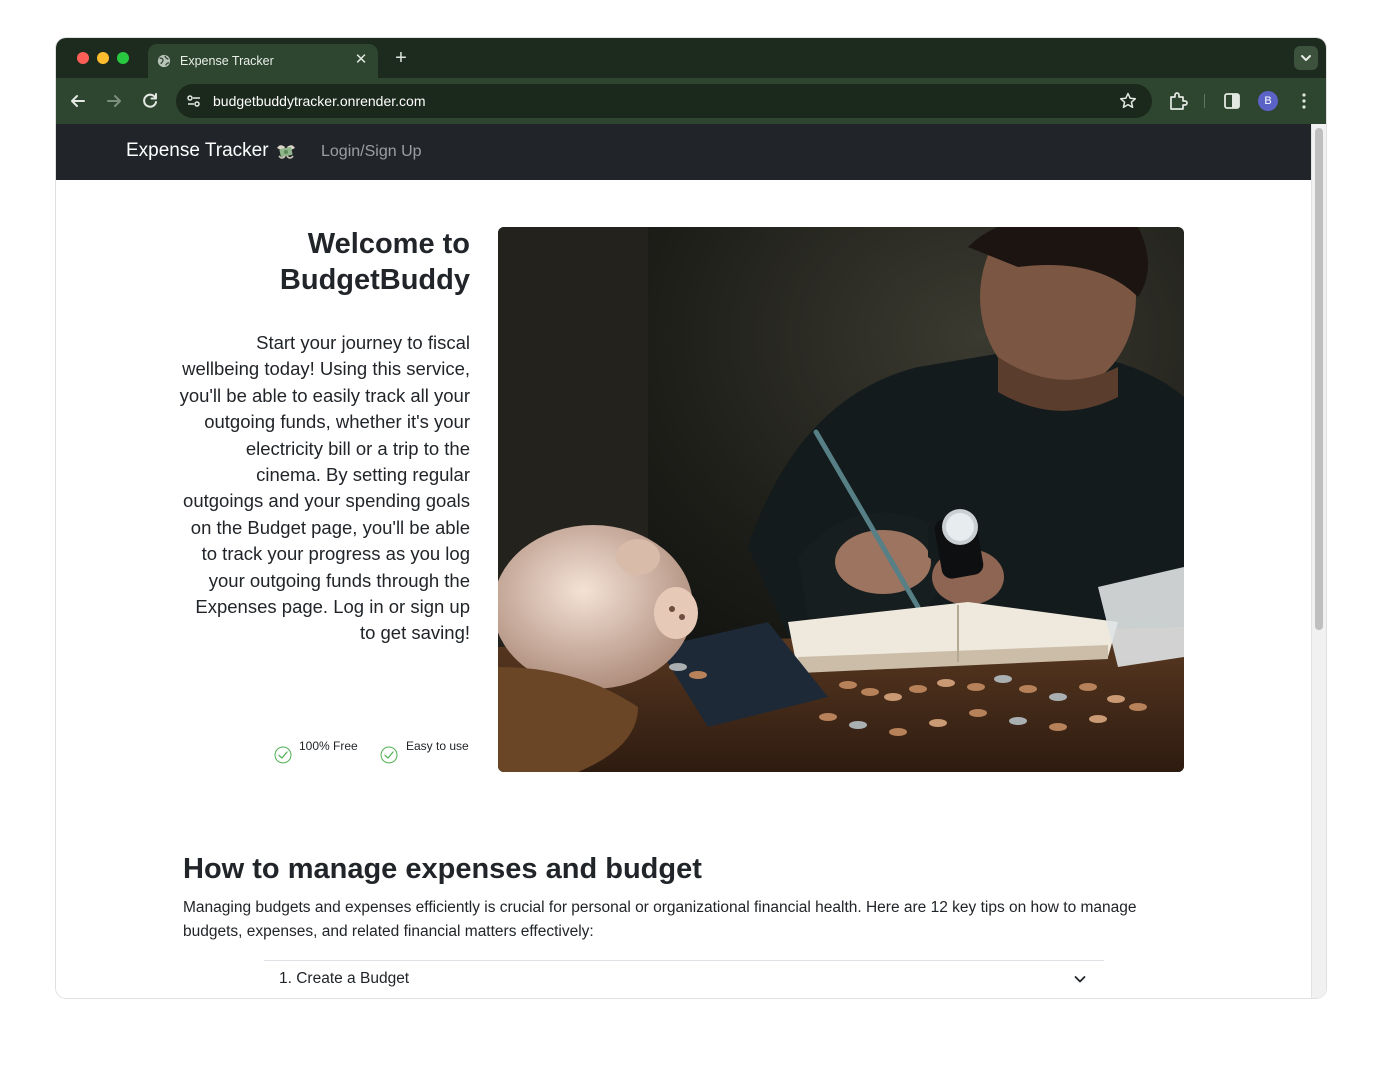 This screenshot has height=1072, width=1382. What do you see at coordinates (286, 152) in the screenshot?
I see `money-wings-icon` at bounding box center [286, 152].